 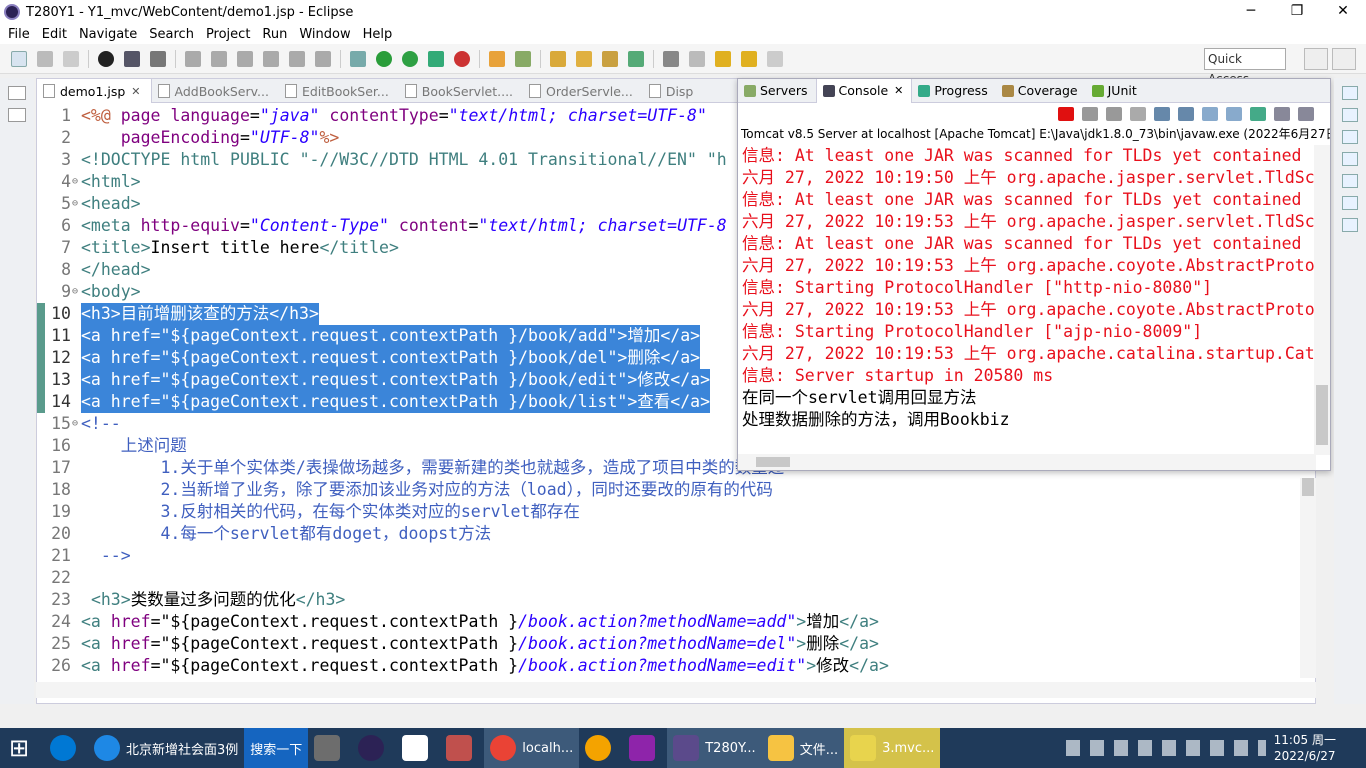 I want to click on open-folder-icon, so click(x=584, y=58).